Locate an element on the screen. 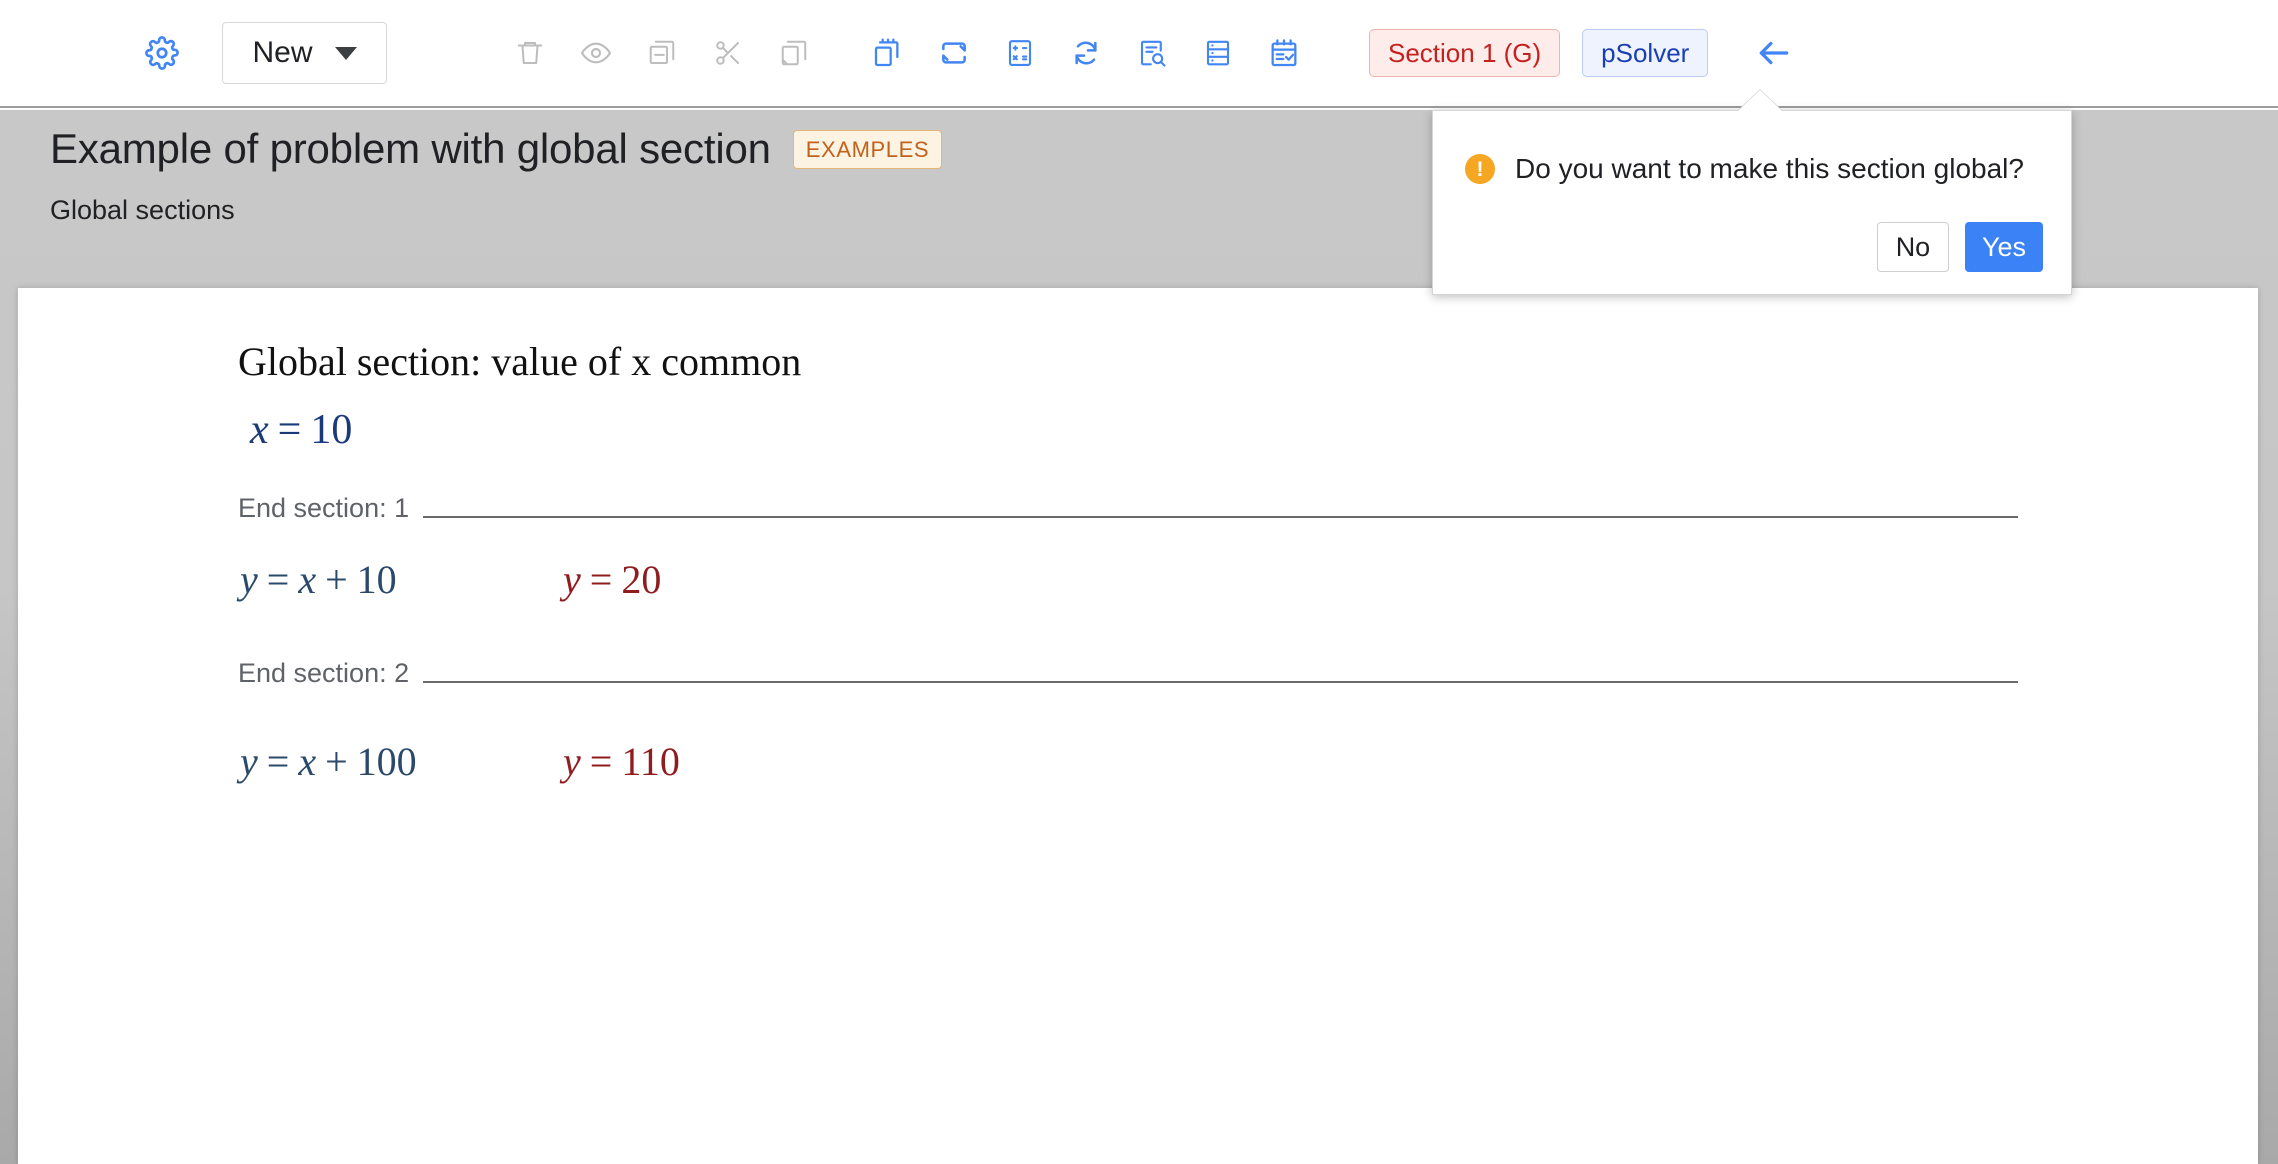 The height and width of the screenshot is (1164, 2278). document-heading: Global section: value of x common is located at coordinates (520, 361).